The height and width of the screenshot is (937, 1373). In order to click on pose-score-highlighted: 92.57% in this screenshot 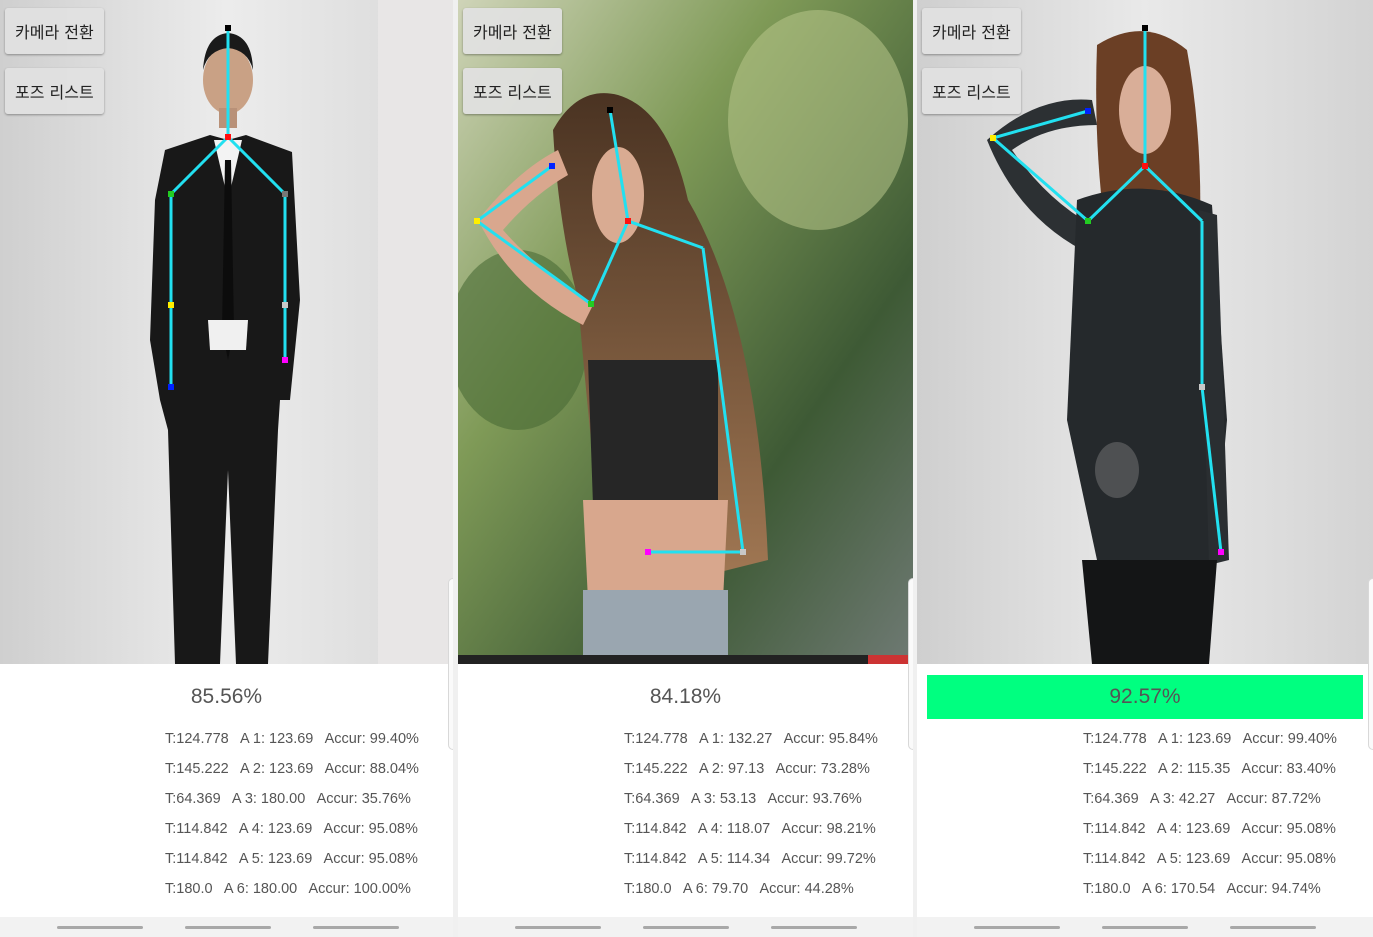, I will do `click(1145, 697)`.